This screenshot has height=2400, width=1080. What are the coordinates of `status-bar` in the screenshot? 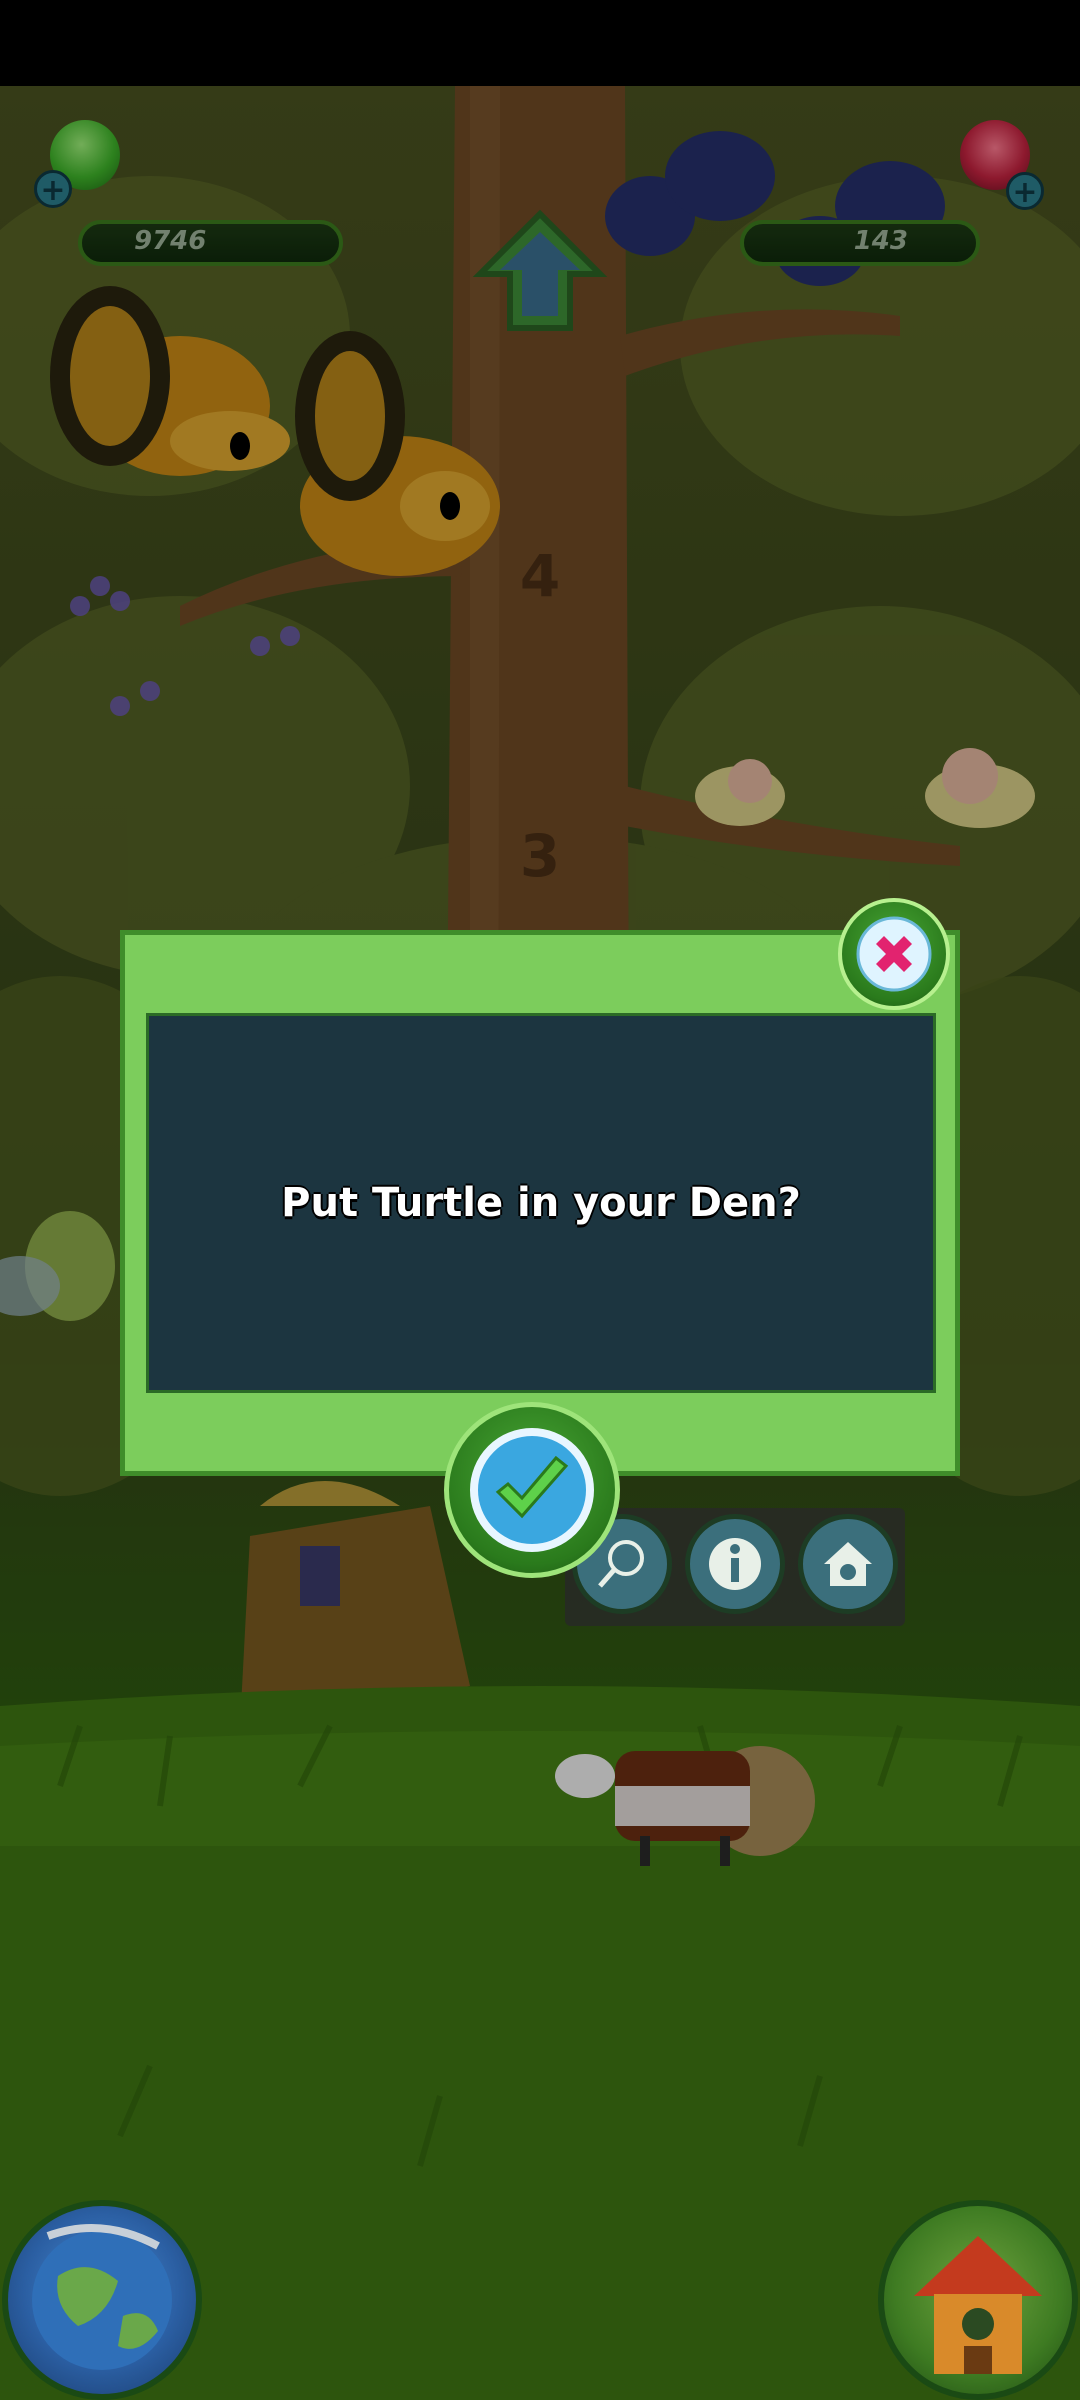 It's located at (540, 43).